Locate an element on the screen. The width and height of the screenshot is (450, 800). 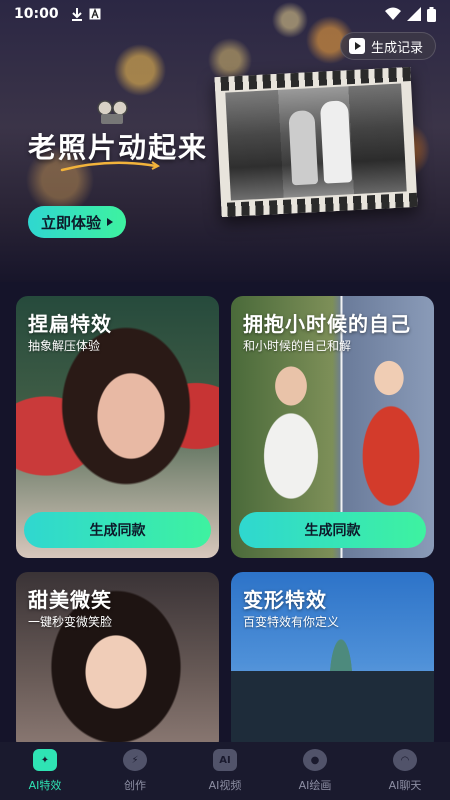
nav-label: 创作 is located at coordinates (135, 785).